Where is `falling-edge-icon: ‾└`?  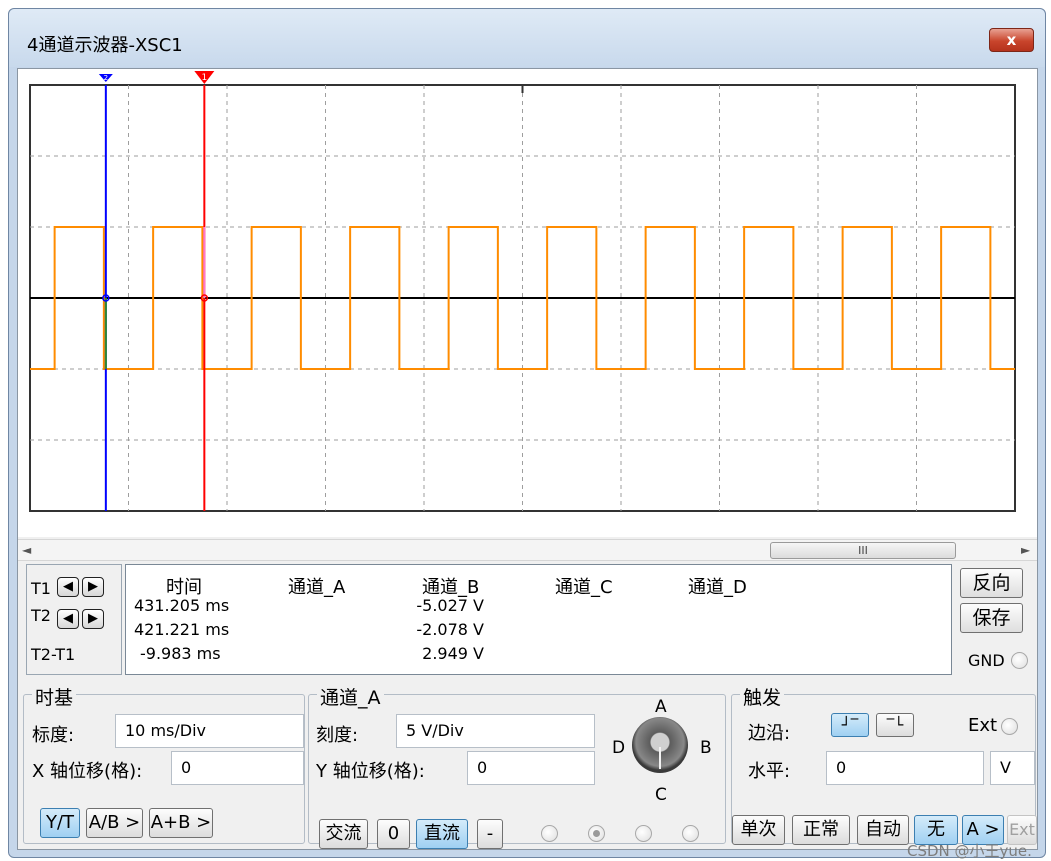 falling-edge-icon: ‾└ is located at coordinates (895, 725).